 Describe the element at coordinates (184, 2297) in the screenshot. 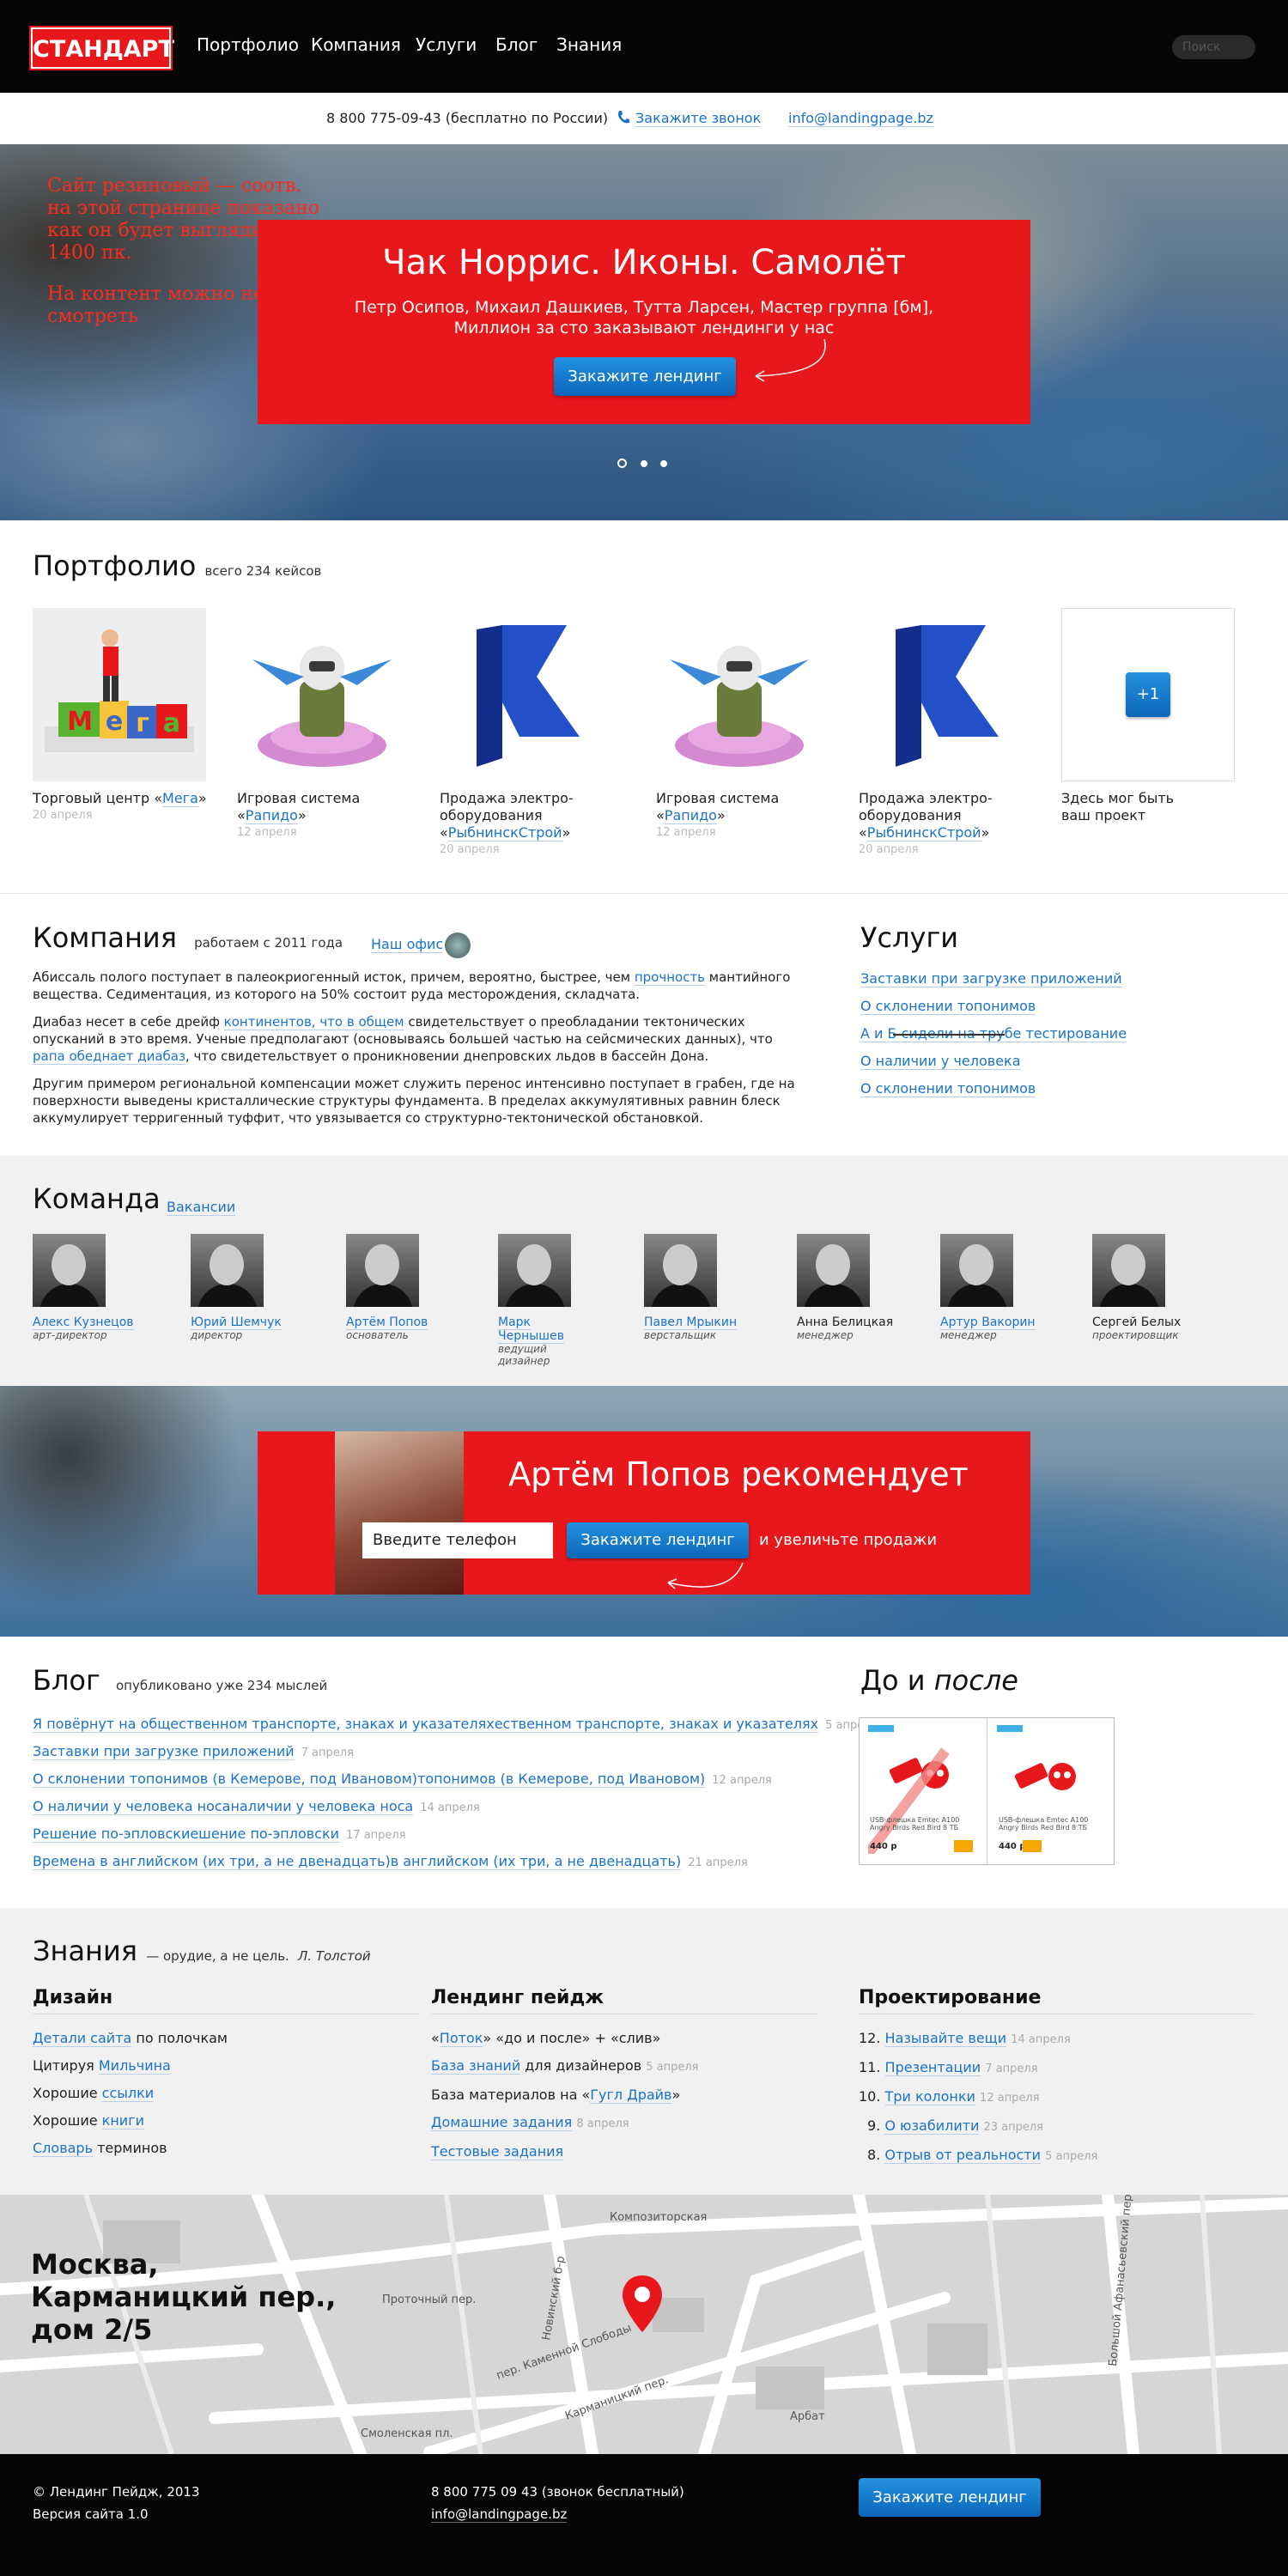

I see `map-address: Москва, Карманицкий пер., дом 2/5` at that location.